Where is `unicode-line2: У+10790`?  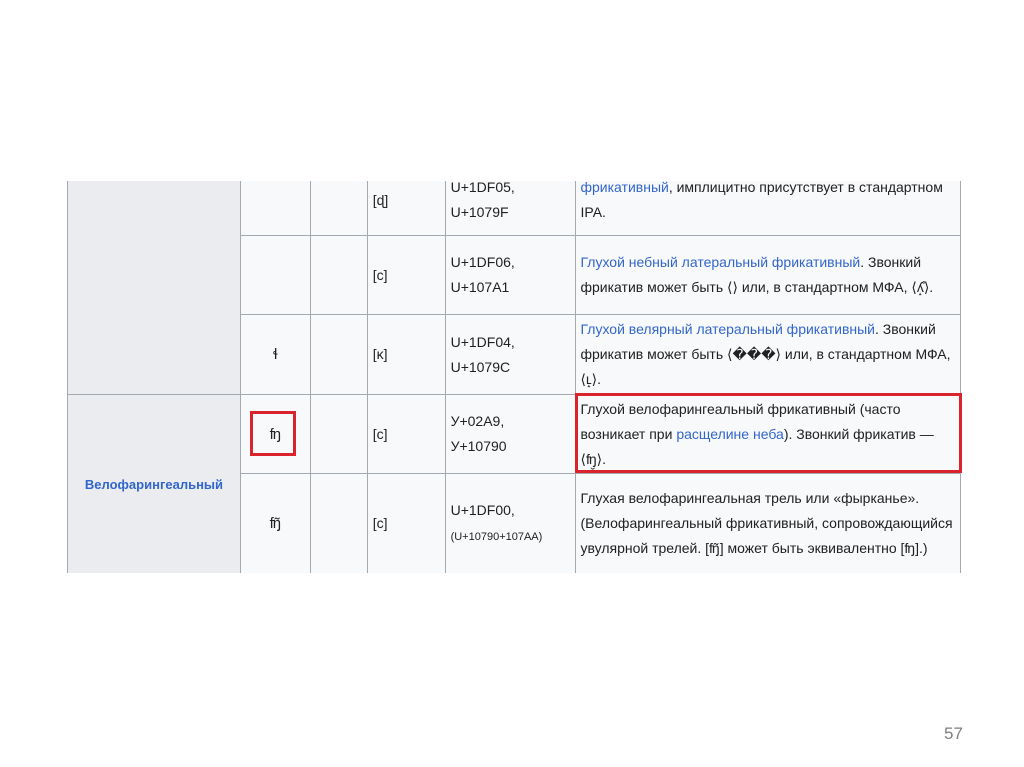 unicode-line2: У+10790 is located at coordinates (478, 446).